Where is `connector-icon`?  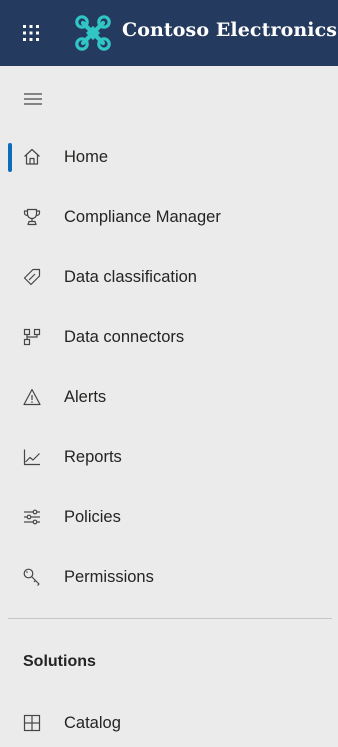 connector-icon is located at coordinates (32, 337).